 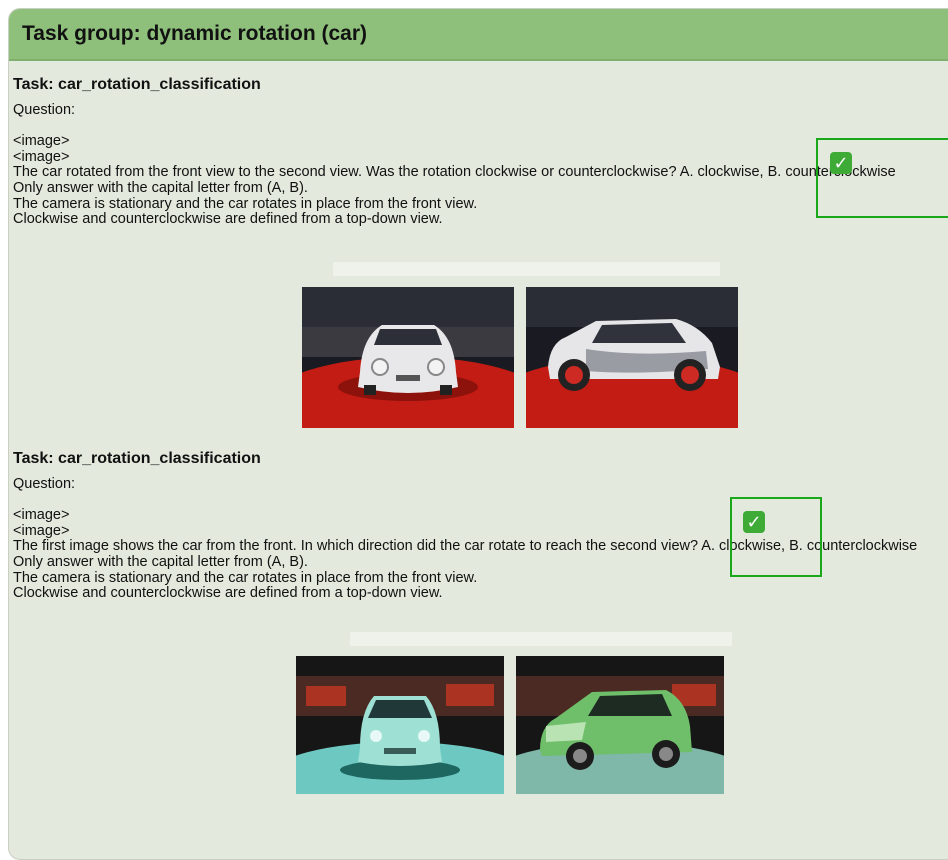 What do you see at coordinates (194, 33) in the screenshot?
I see `page-title: Task group: dynamic rotation (car)` at bounding box center [194, 33].